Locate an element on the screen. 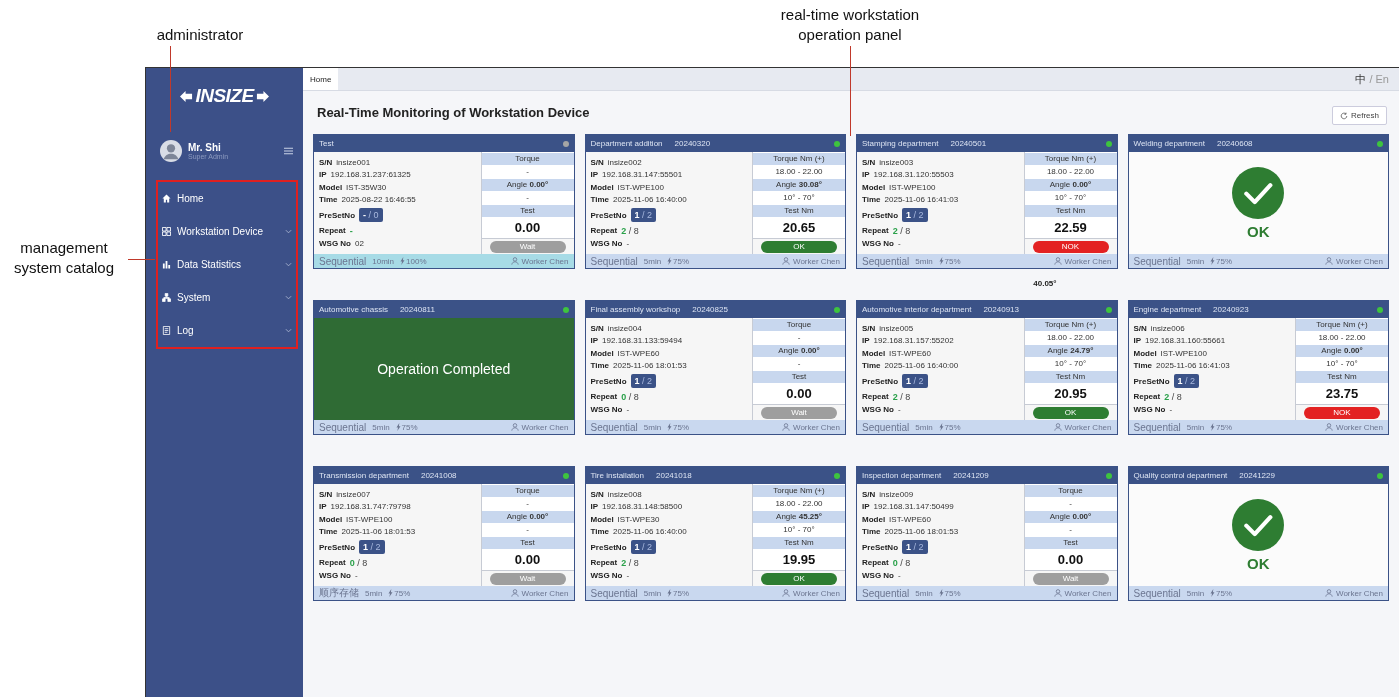 The height and width of the screenshot is (697, 1399). nav-item: System is located at coordinates (227, 297).